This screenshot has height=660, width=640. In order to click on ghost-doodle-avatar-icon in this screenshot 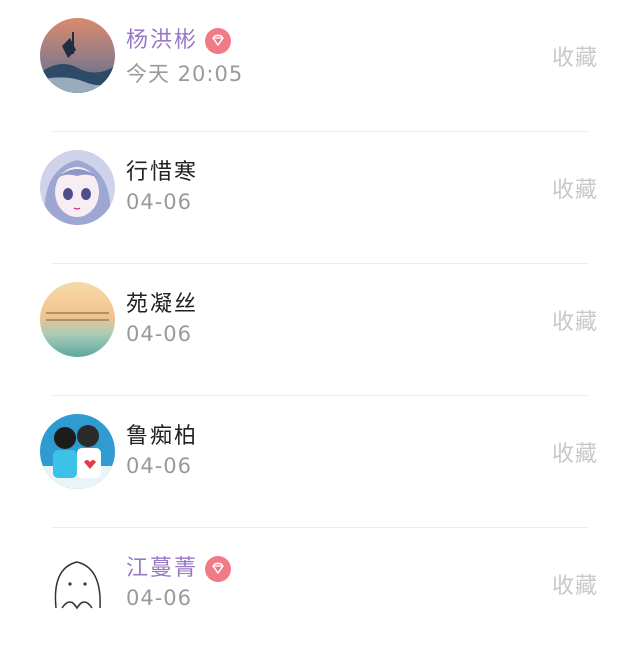, I will do `click(77, 583)`.